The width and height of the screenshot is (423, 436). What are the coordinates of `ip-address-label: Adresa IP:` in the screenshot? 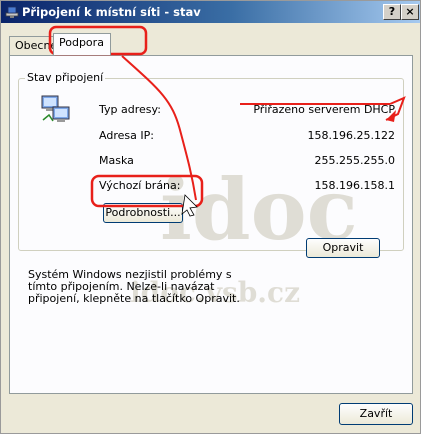 It's located at (126, 135).